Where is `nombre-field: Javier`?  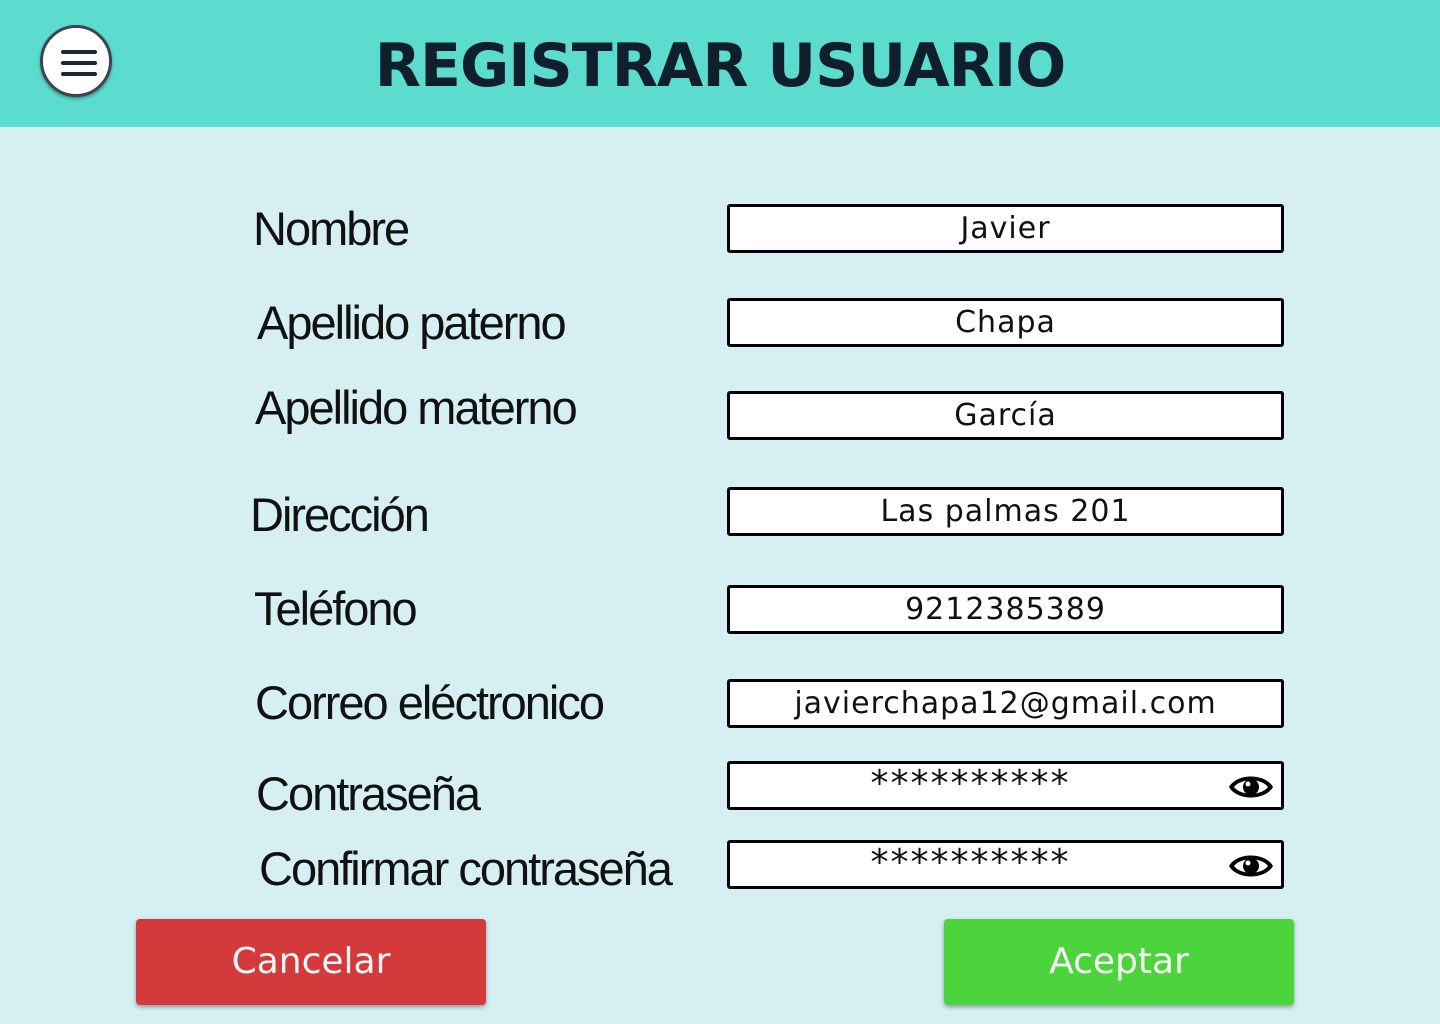 nombre-field: Javier is located at coordinates (1005, 228).